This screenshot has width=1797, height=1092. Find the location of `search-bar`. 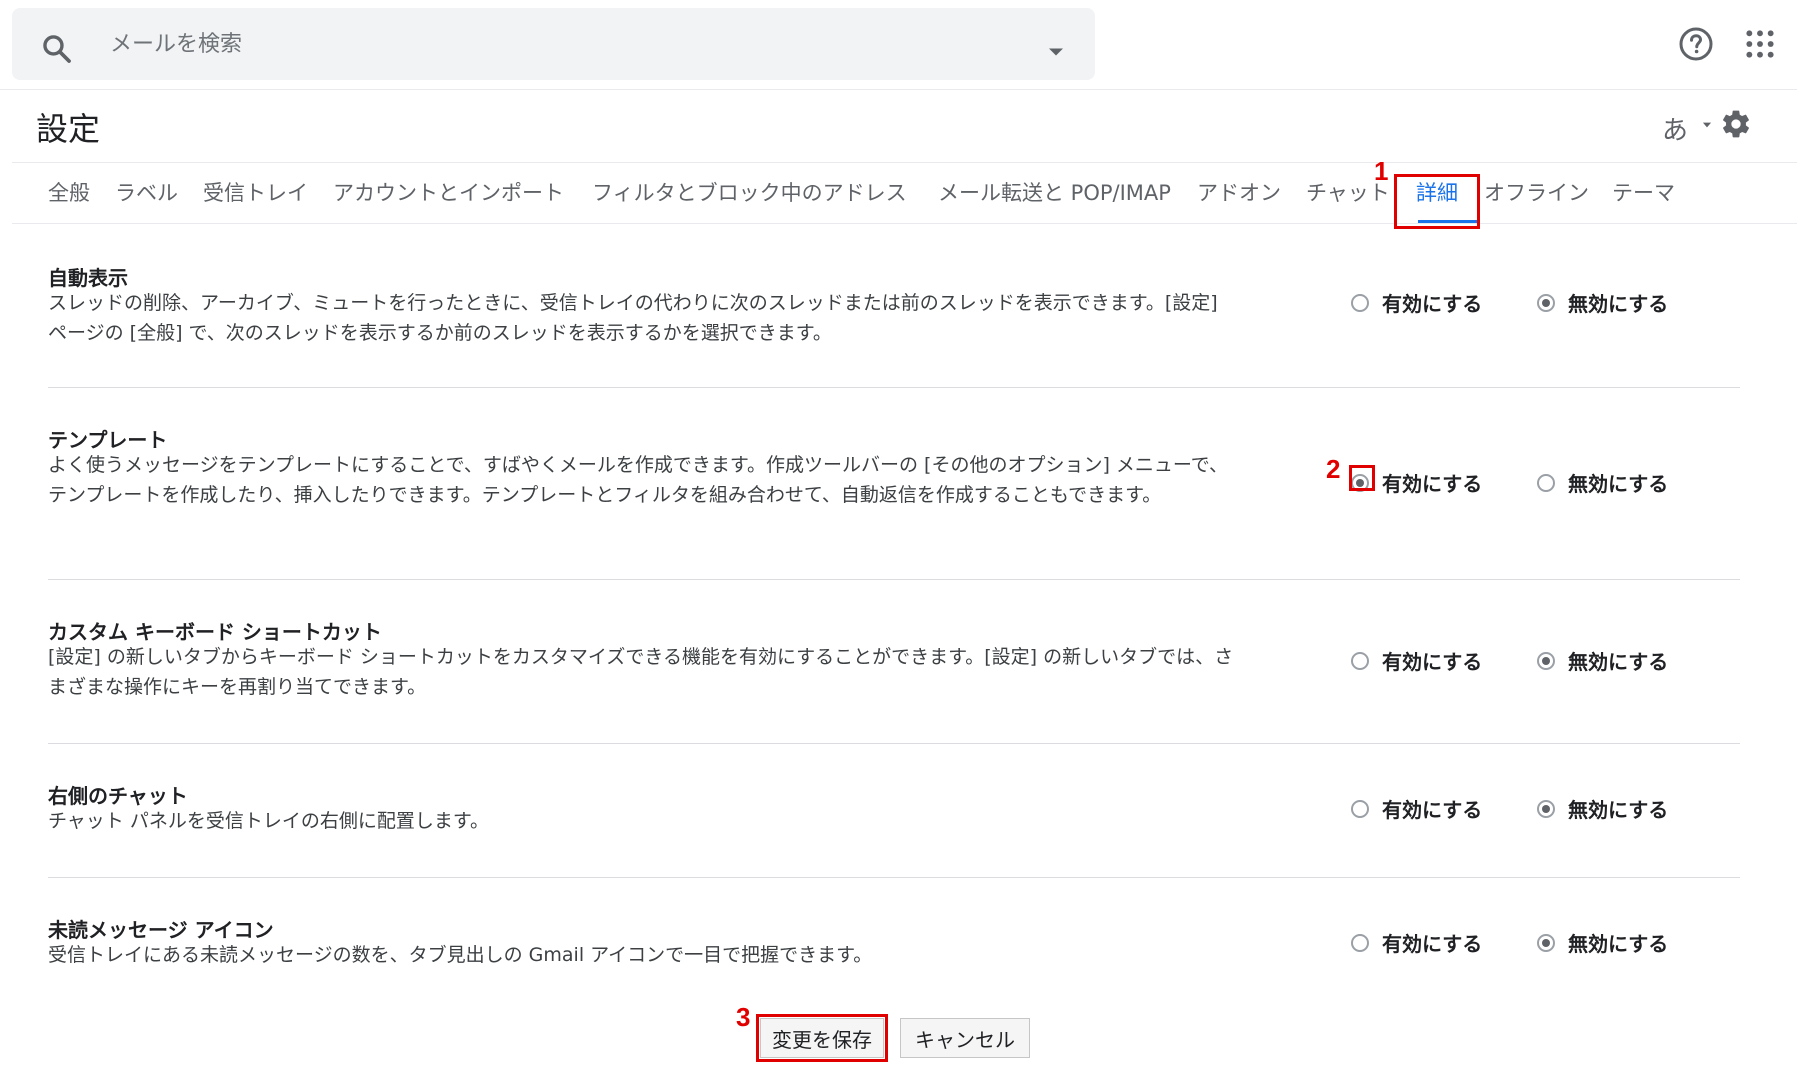

search-bar is located at coordinates (553, 44).